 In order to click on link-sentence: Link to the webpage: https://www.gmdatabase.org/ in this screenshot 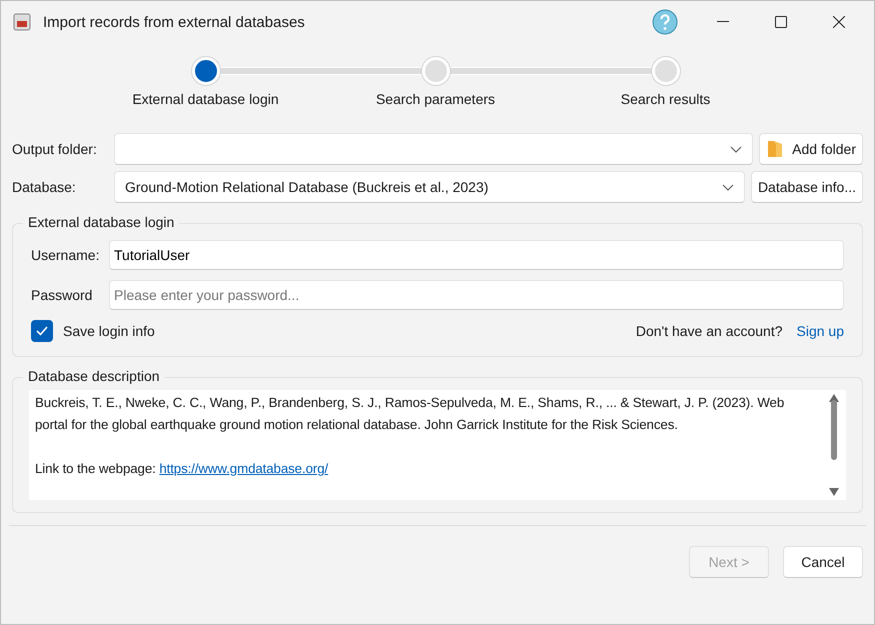, I will do `click(182, 469)`.